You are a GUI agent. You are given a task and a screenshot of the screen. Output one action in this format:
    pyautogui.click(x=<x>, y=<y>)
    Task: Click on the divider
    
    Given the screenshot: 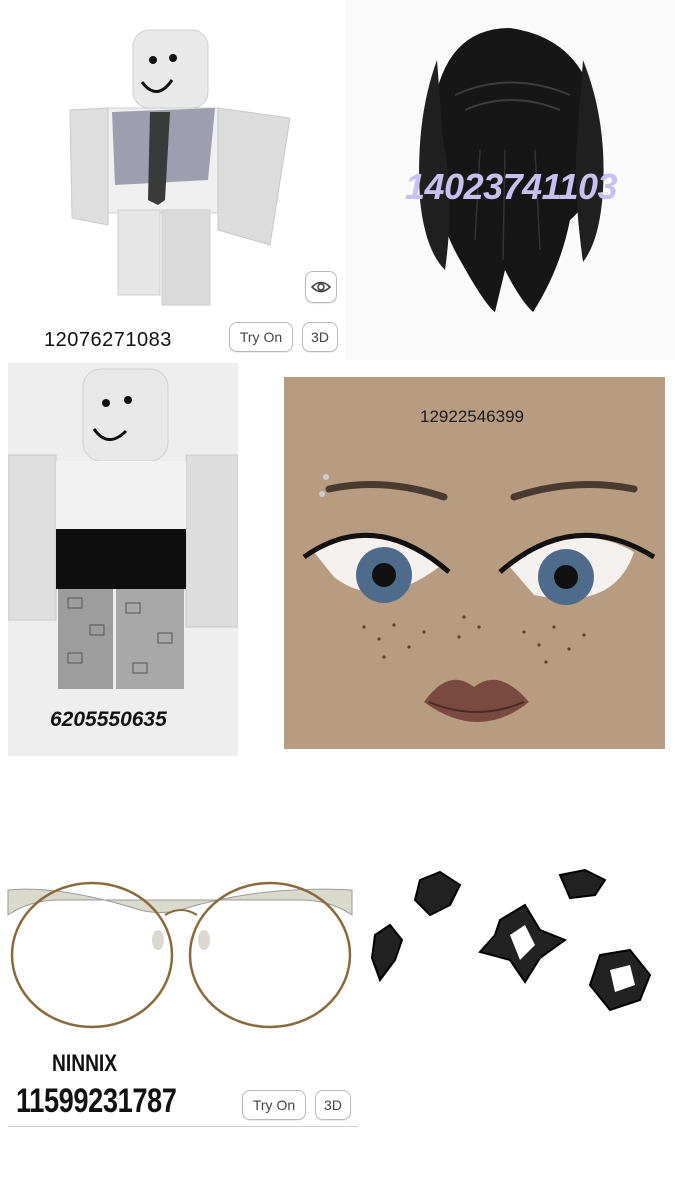 What is the action you would take?
    pyautogui.click(x=183, y=1126)
    